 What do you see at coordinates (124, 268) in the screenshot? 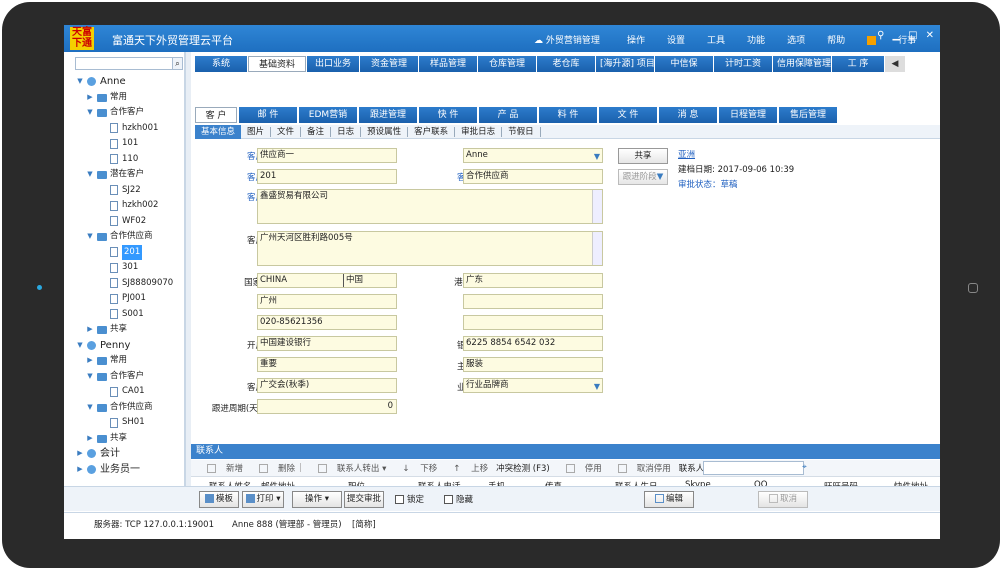
I see `tree-node: 301` at bounding box center [124, 268].